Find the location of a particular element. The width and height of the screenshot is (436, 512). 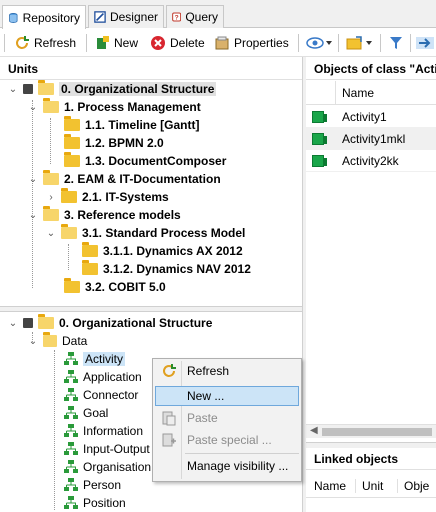

grid-icon-column-header is located at coordinates (321, 92).